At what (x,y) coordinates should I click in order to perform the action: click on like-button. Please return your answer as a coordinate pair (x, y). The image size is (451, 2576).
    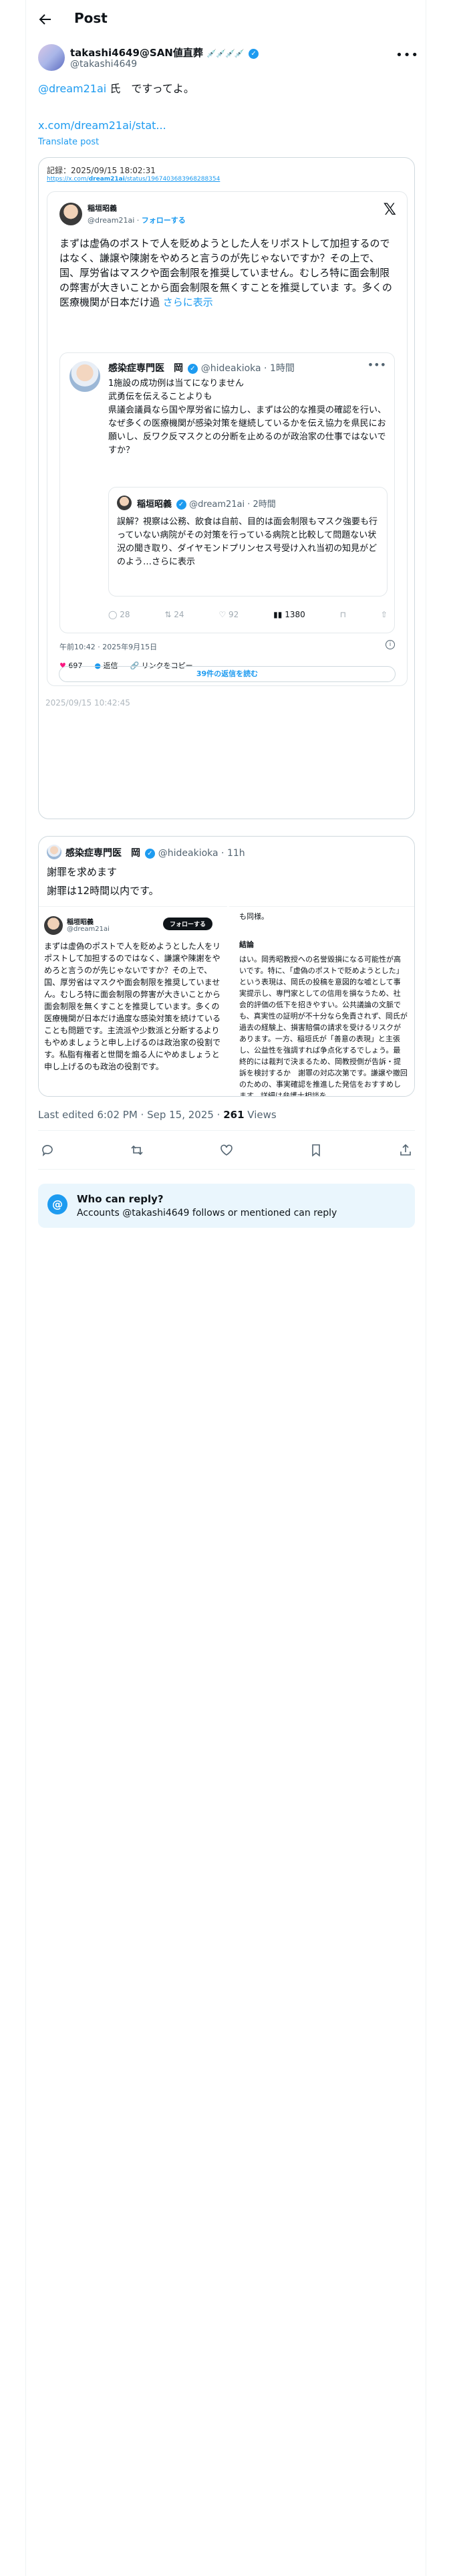
    Looking at the image, I should click on (226, 1150).